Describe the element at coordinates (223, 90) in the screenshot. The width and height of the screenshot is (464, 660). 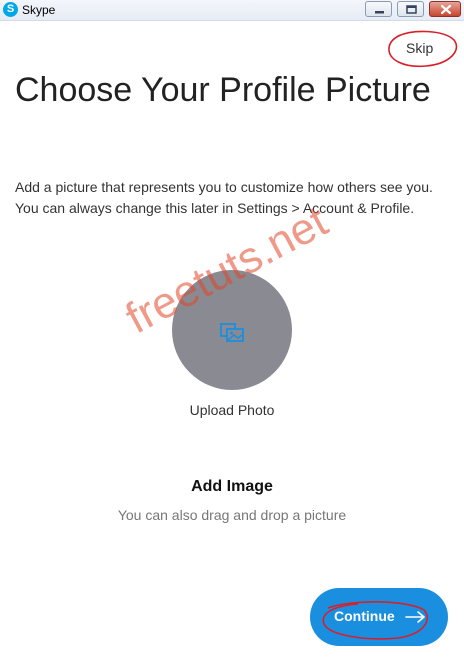
I see `page-title: Choose Your Profile Picture` at that location.